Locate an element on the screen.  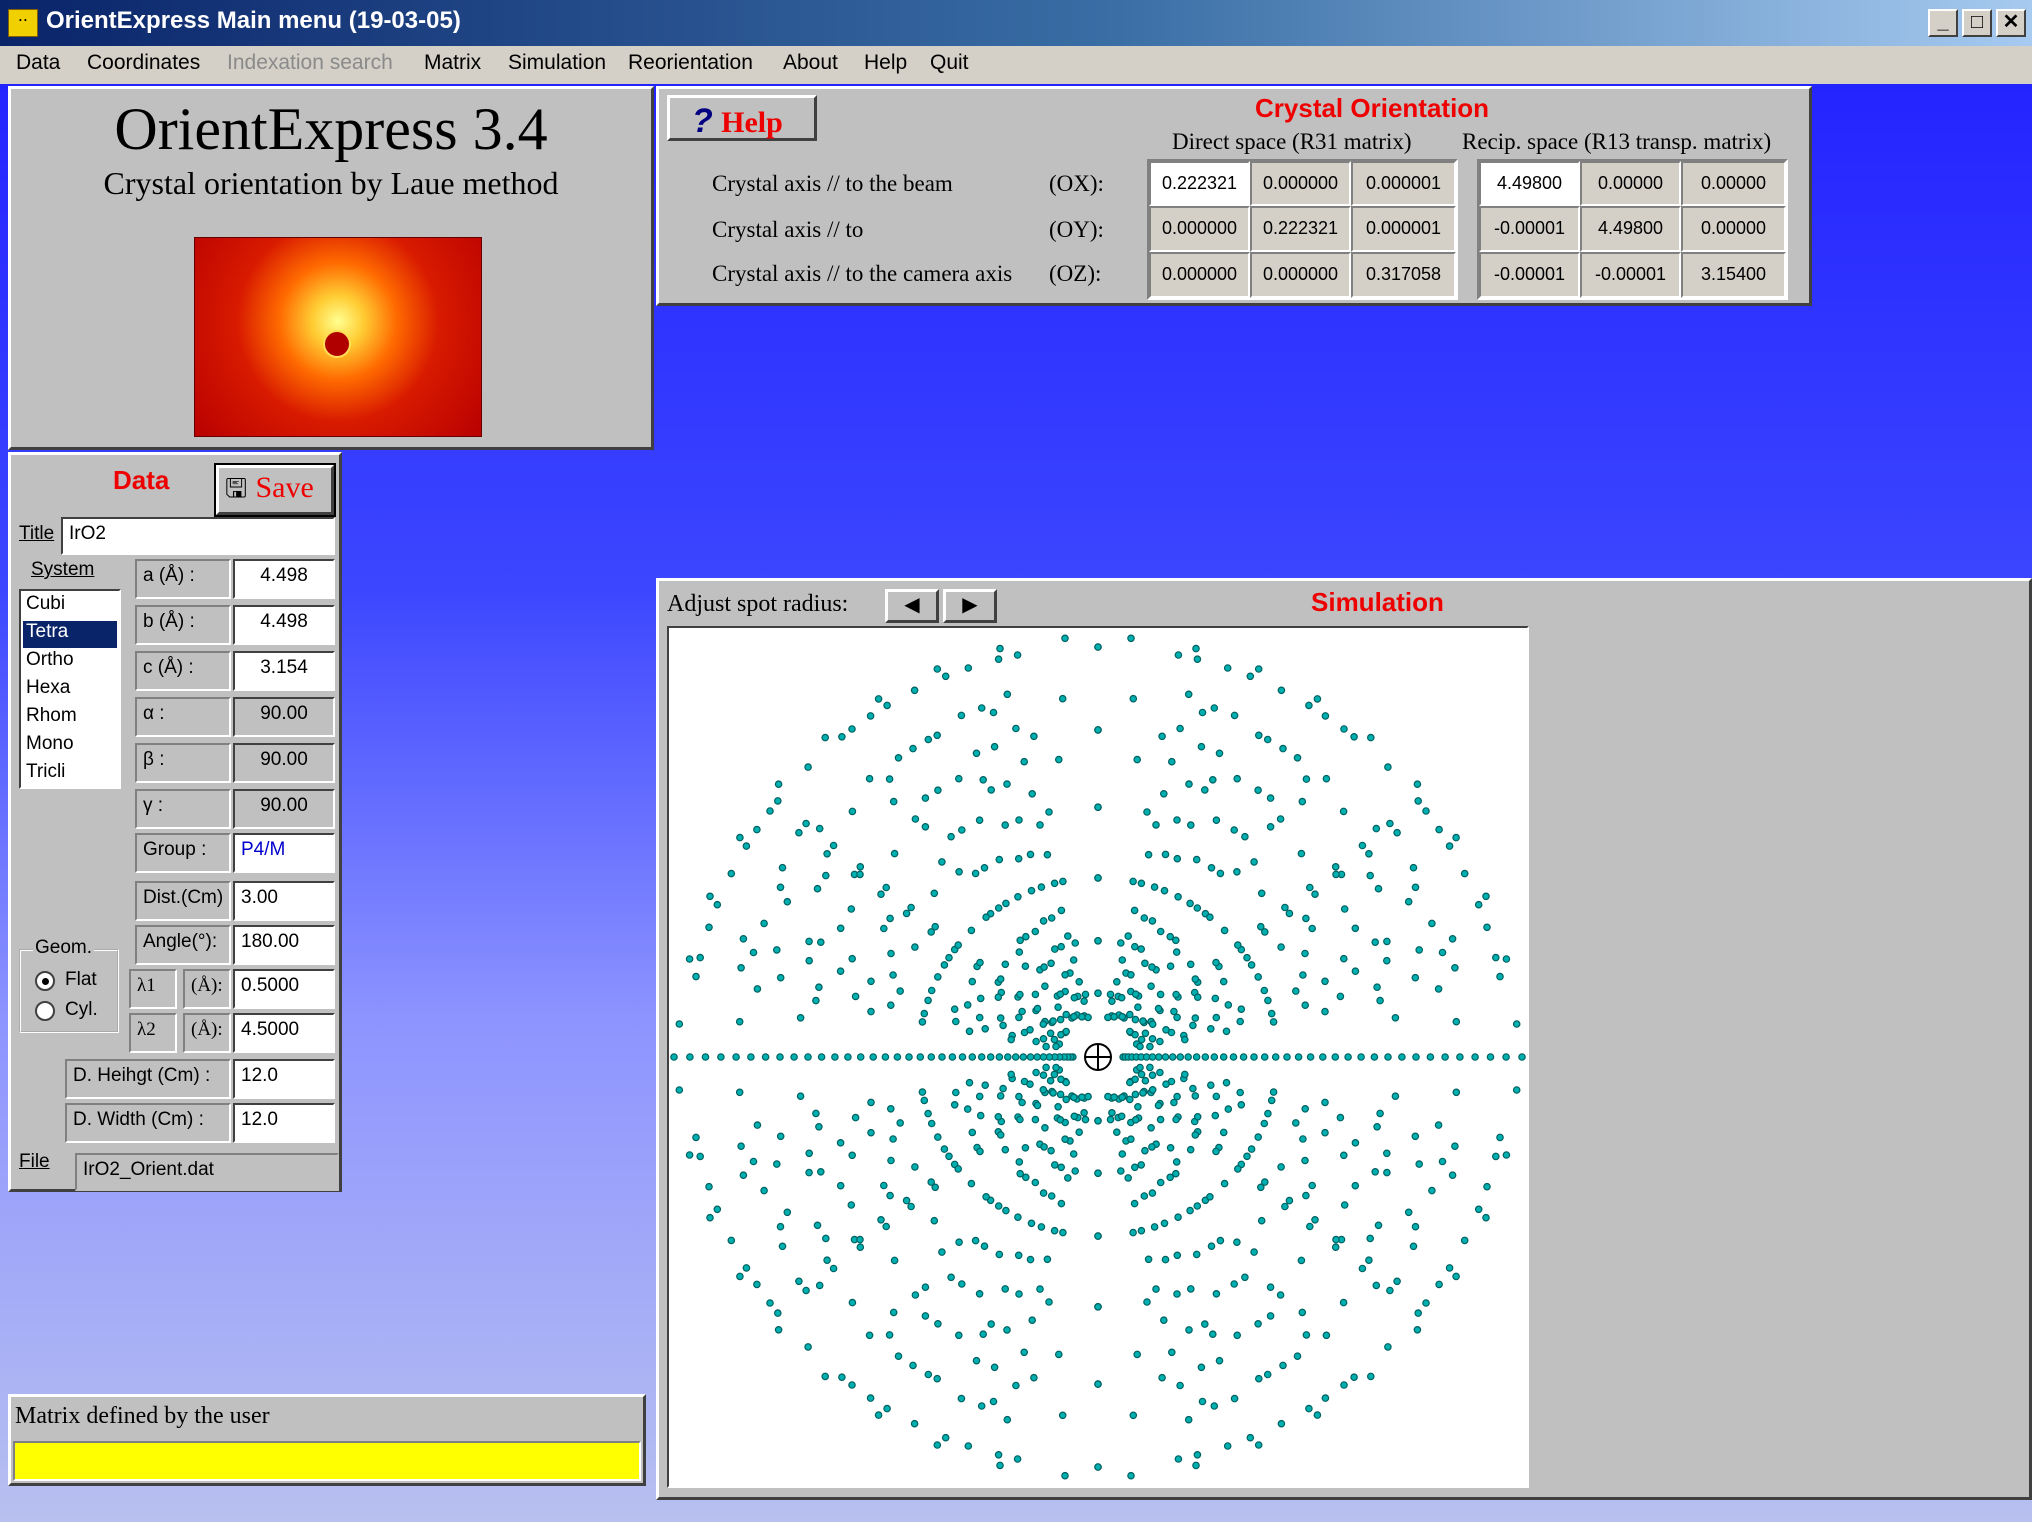
system-option: Hexa is located at coordinates (70, 690).